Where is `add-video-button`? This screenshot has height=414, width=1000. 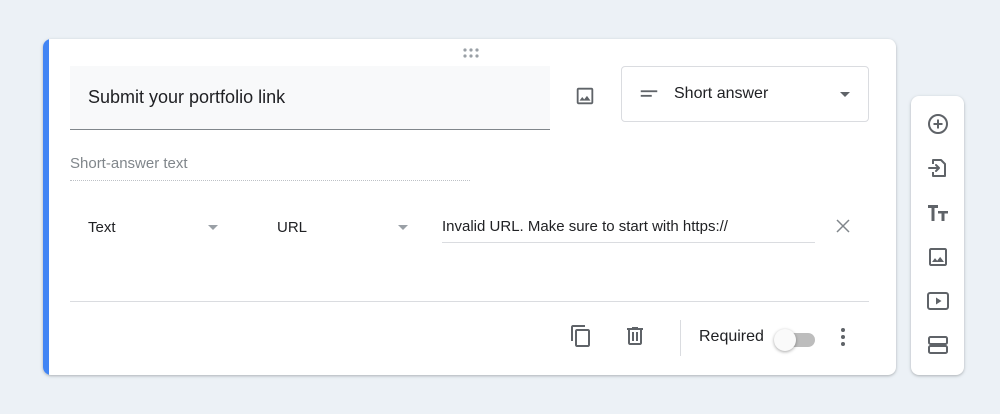
add-video-button is located at coordinates (938, 301).